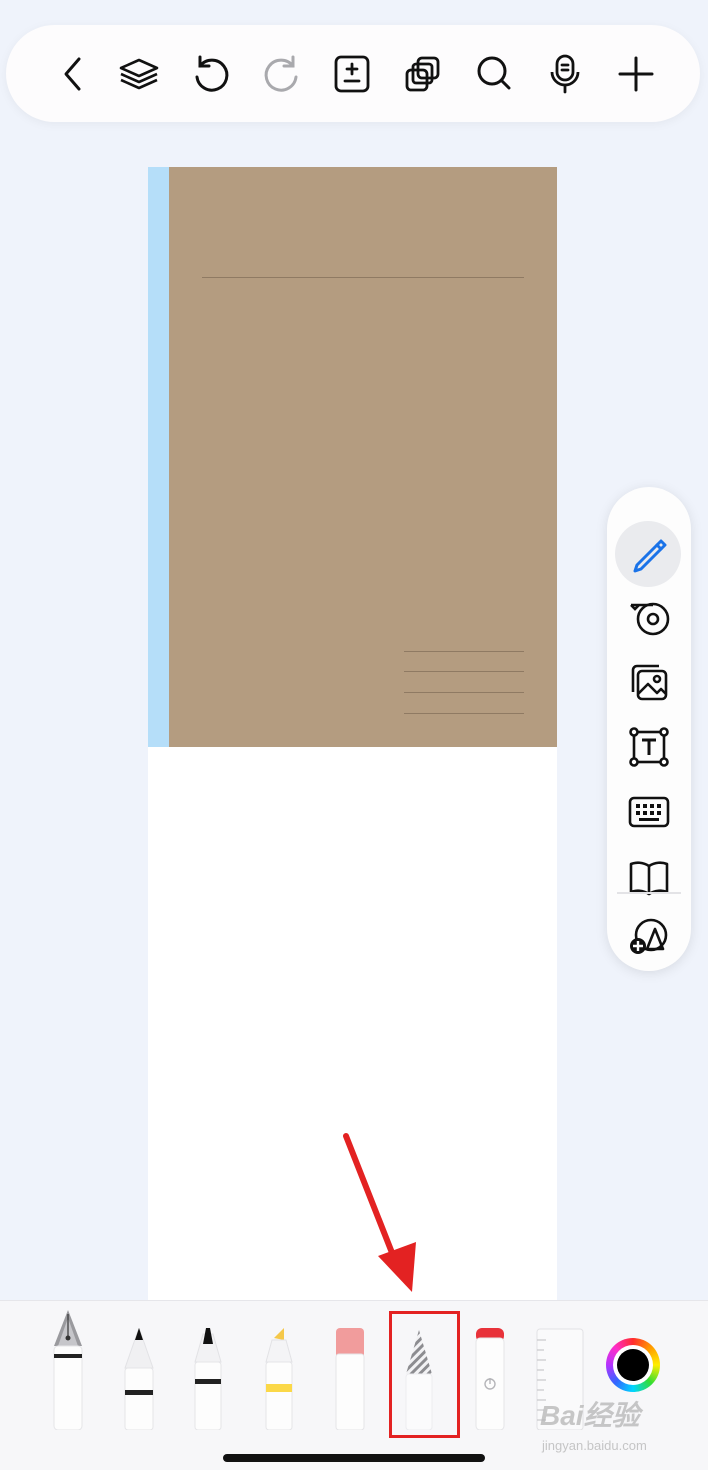 The width and height of the screenshot is (708, 1470). Describe the element at coordinates (379, 1212) in the screenshot. I see `annotation-arrow` at that location.